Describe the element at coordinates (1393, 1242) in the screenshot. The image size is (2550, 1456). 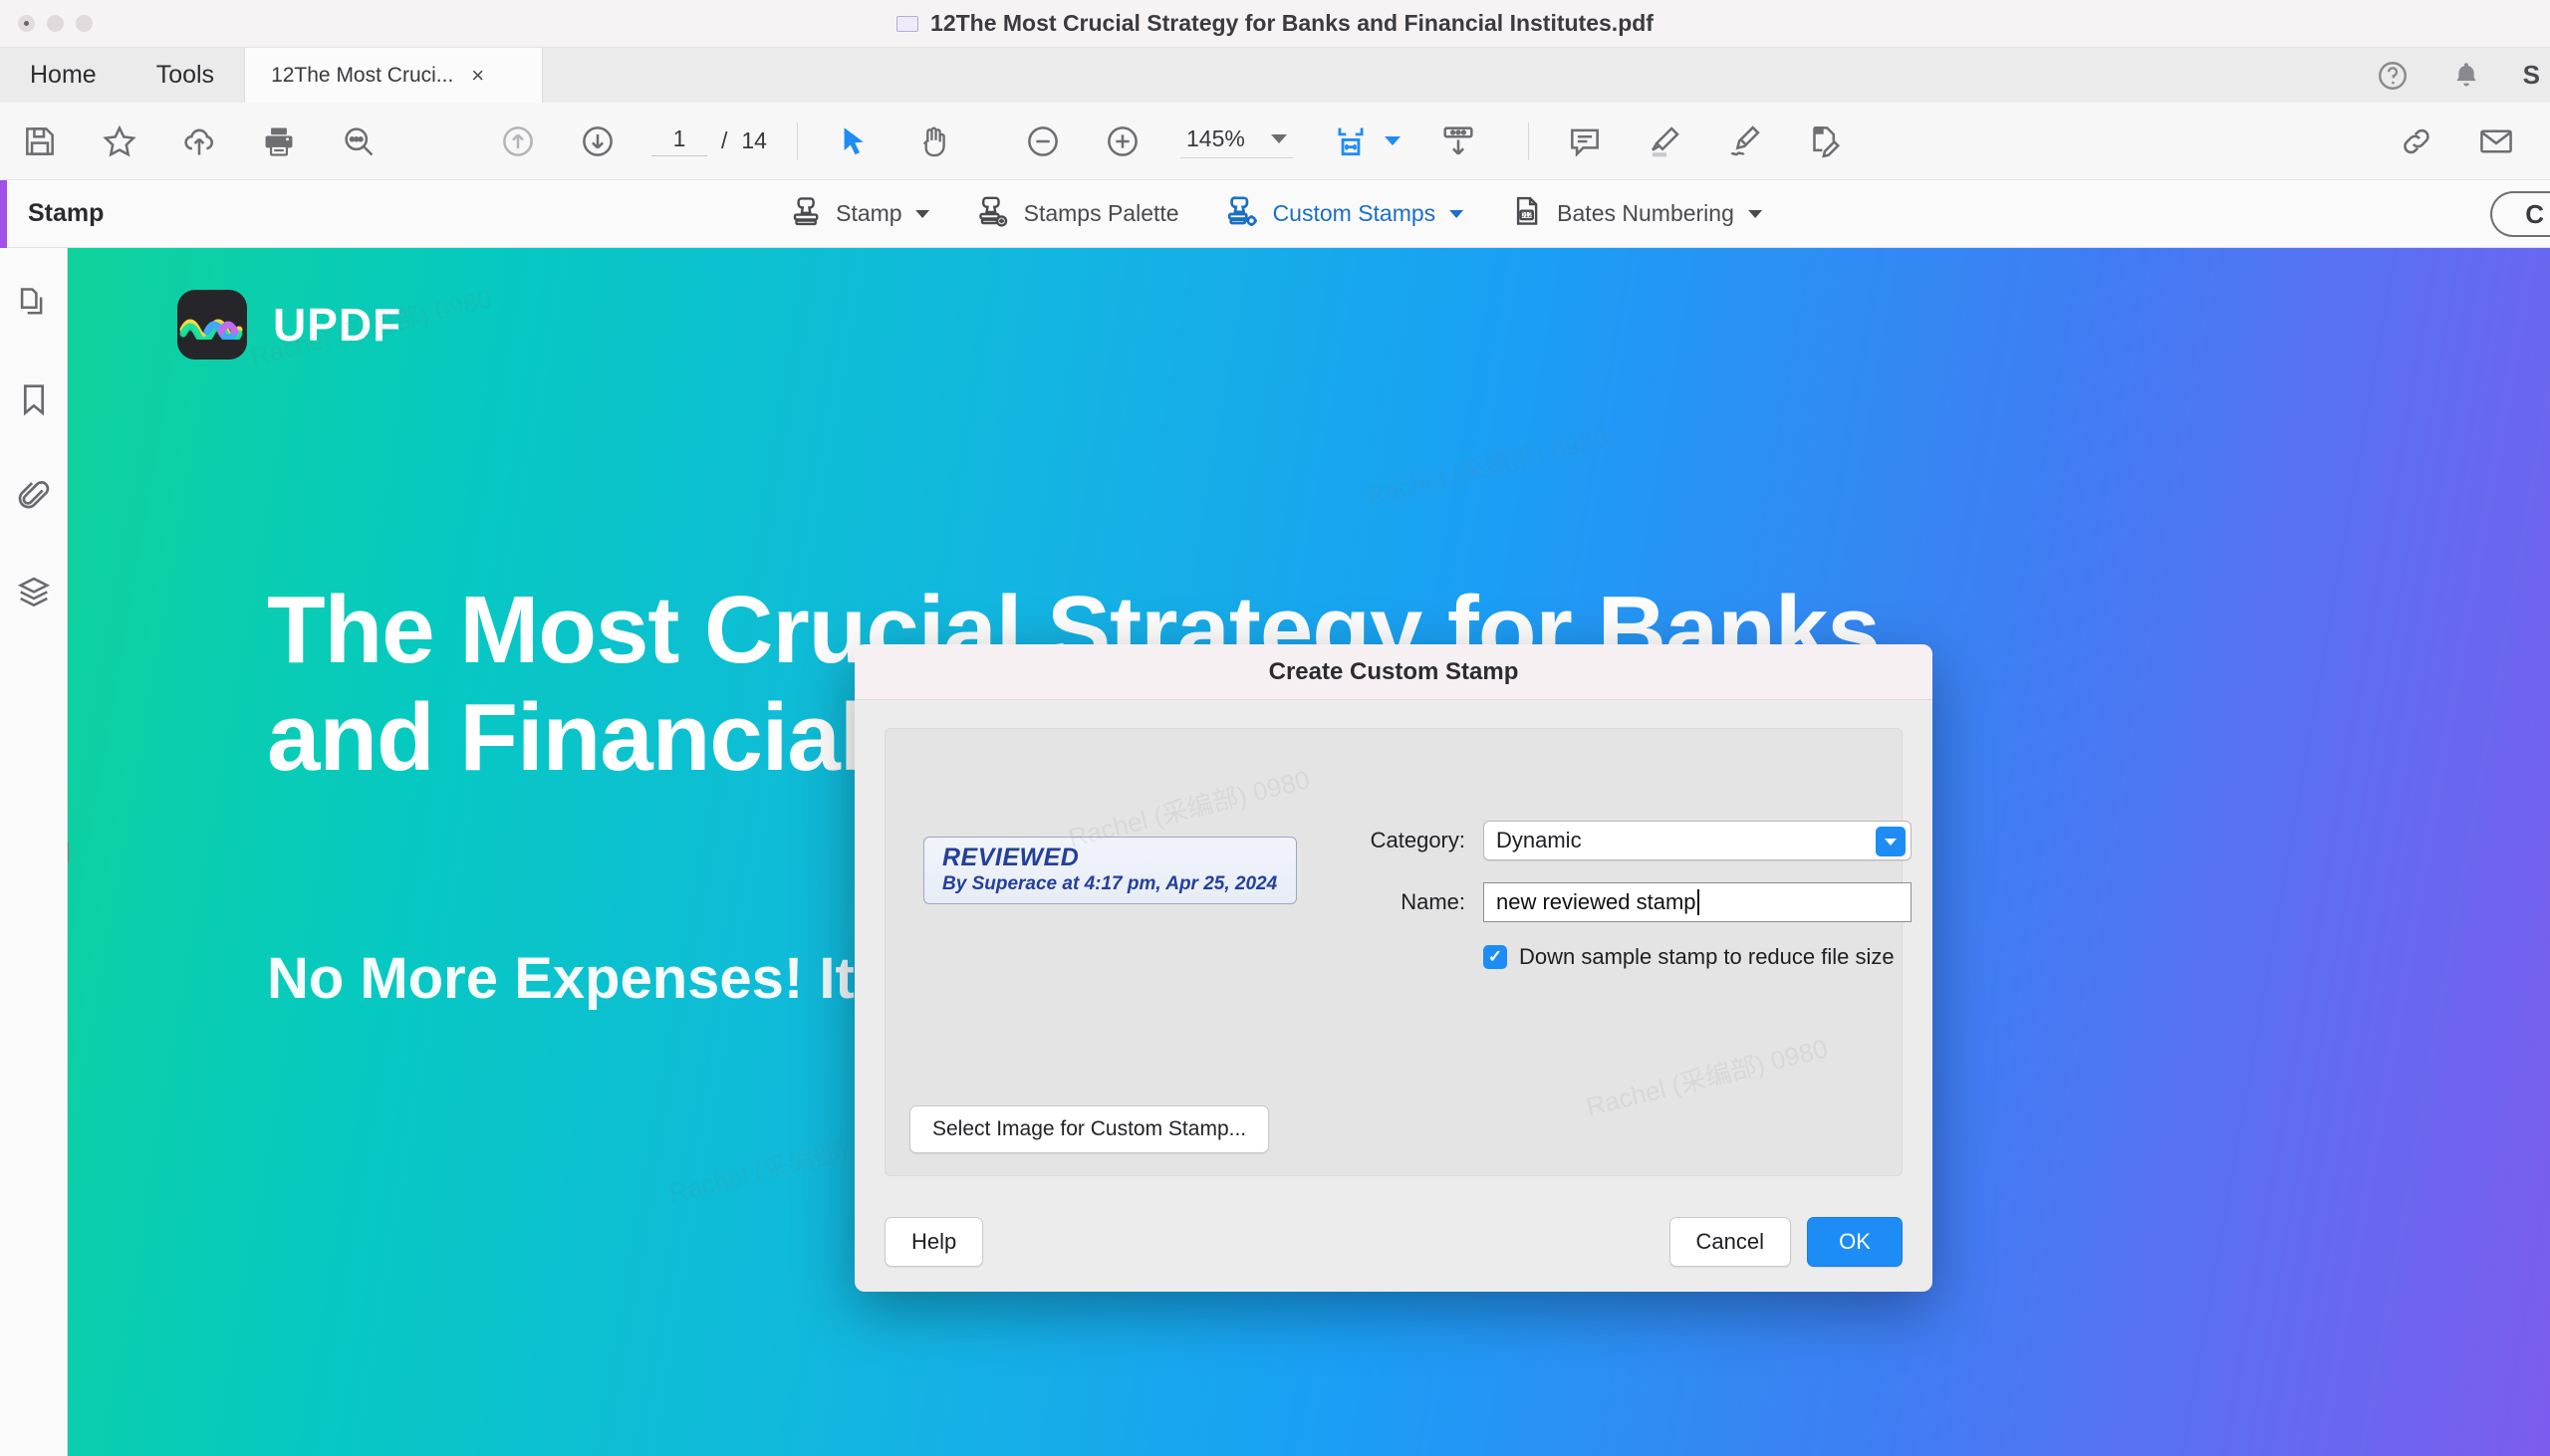
I see `dialog-footer: Help Cancel OK` at that location.